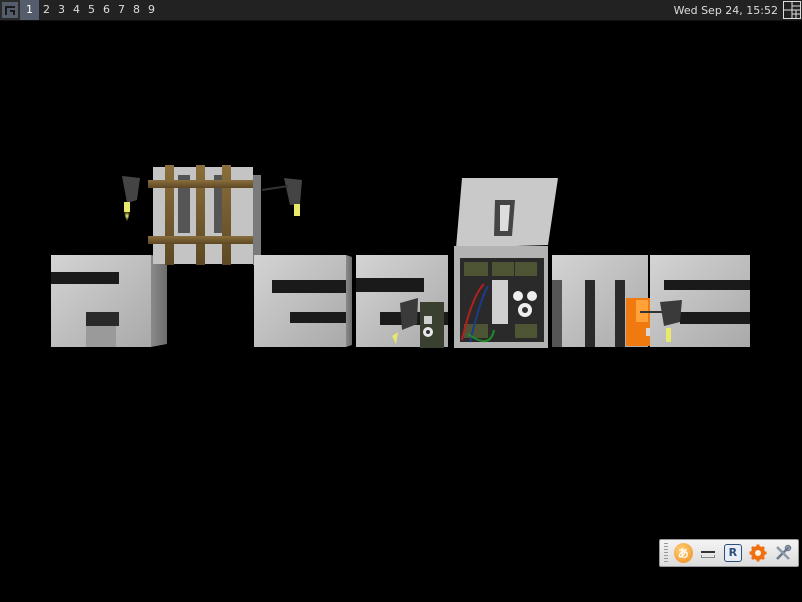 The image size is (802, 602). I want to click on r-app-icon: R, so click(732, 553).